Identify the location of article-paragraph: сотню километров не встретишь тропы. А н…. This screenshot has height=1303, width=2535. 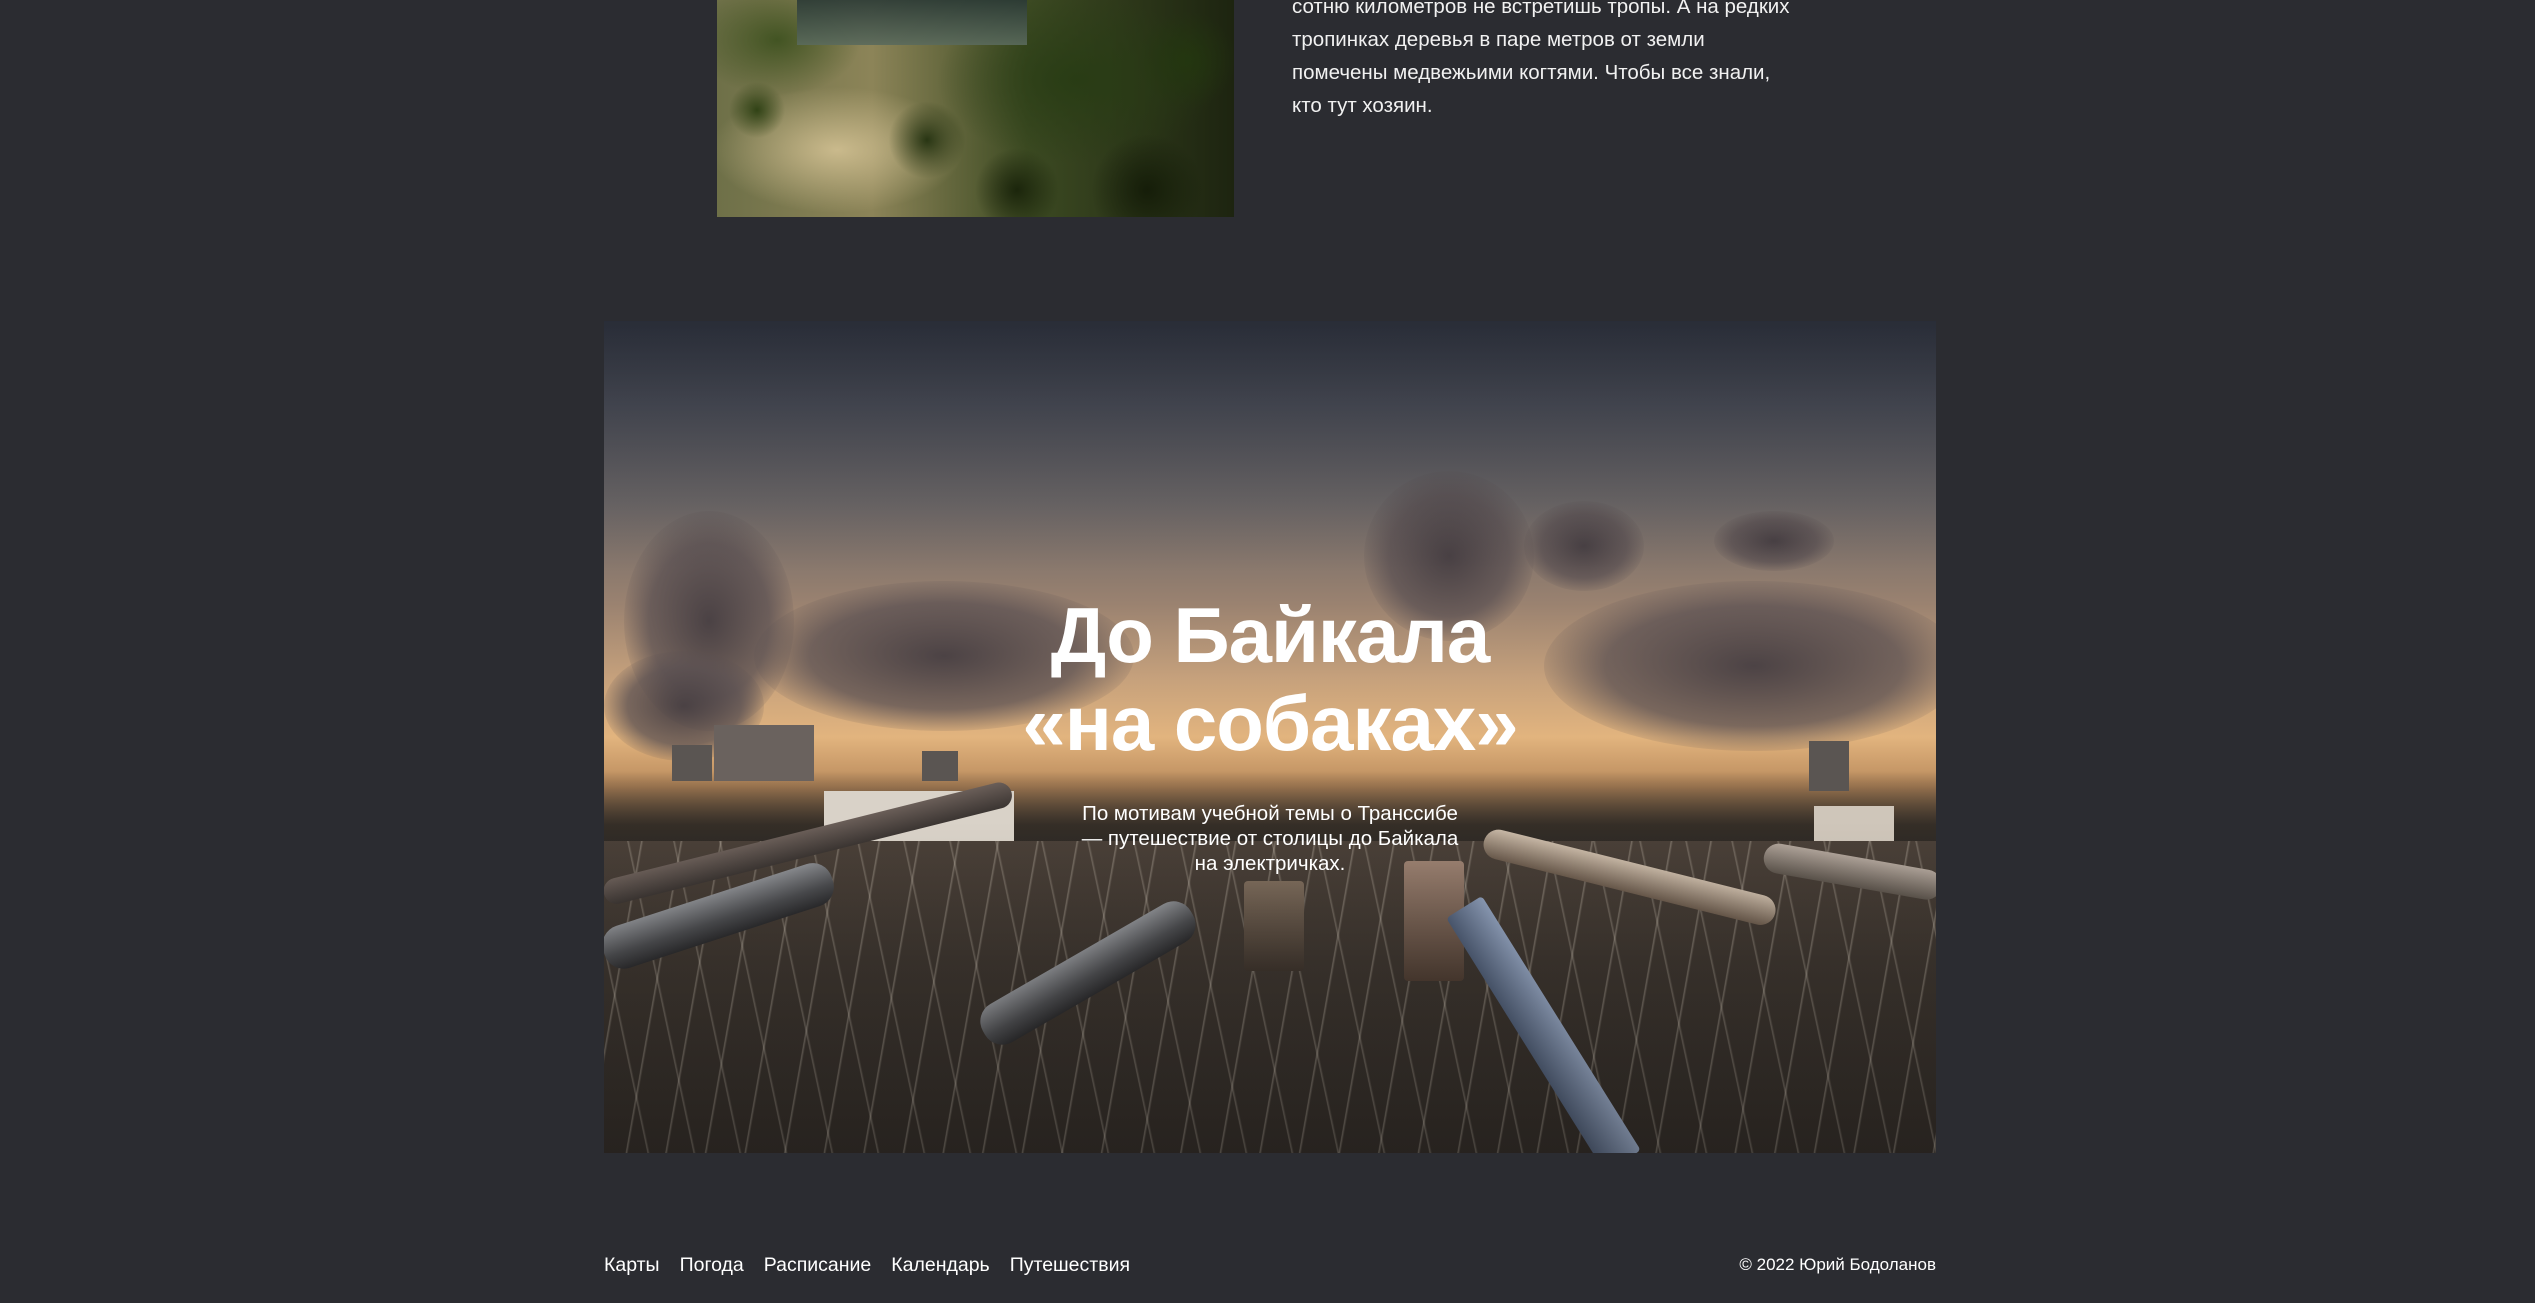
(1572, 61).